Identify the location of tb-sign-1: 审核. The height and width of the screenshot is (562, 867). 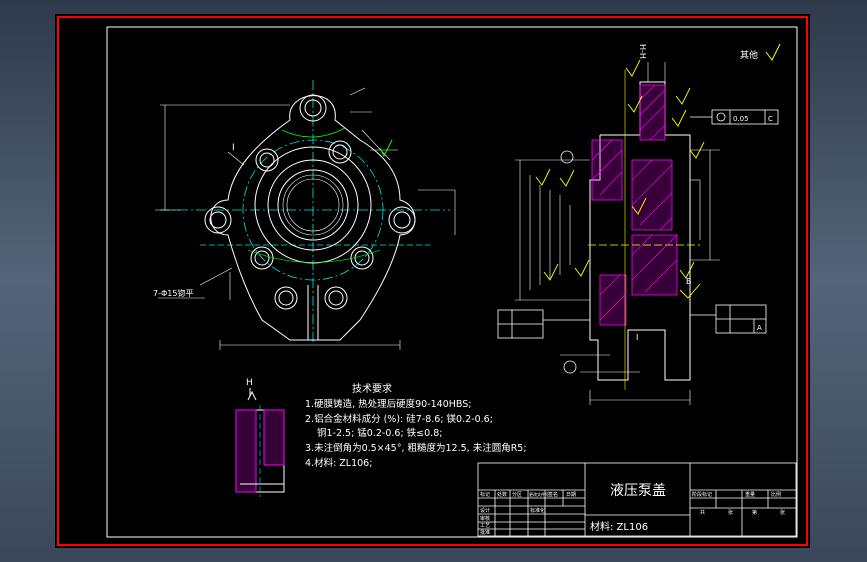
(485, 518).